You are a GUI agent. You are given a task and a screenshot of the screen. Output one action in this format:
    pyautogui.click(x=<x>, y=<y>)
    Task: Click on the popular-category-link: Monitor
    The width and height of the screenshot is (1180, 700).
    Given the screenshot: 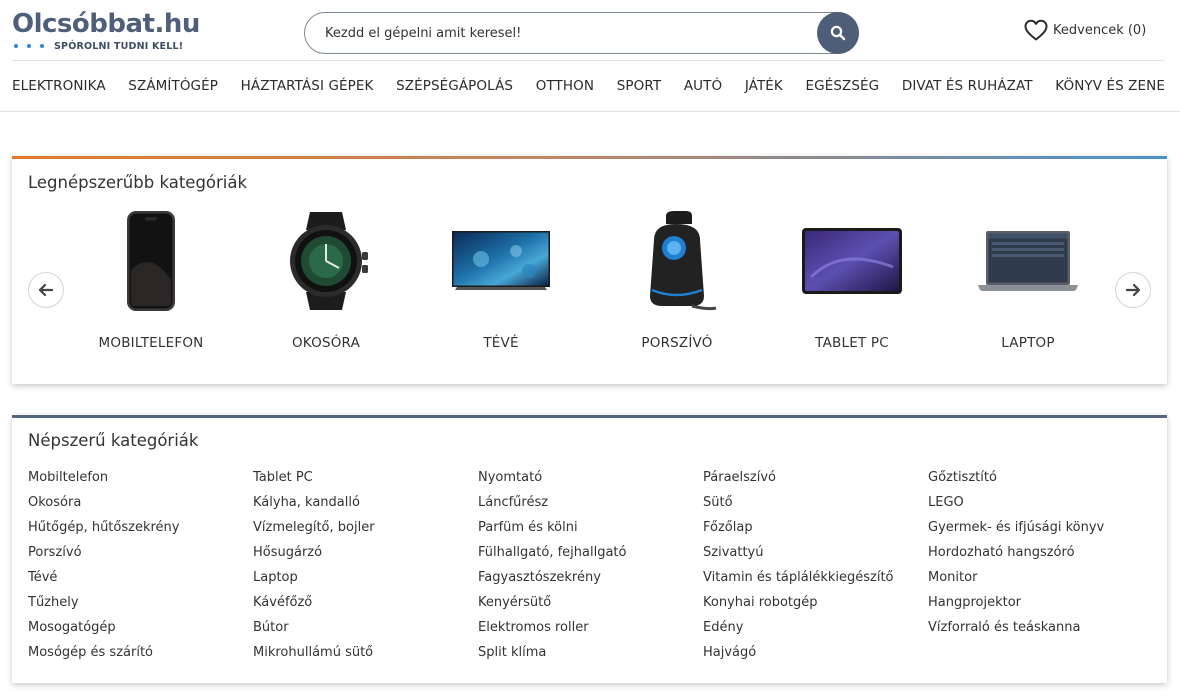 What is the action you would take?
    pyautogui.click(x=1040, y=581)
    